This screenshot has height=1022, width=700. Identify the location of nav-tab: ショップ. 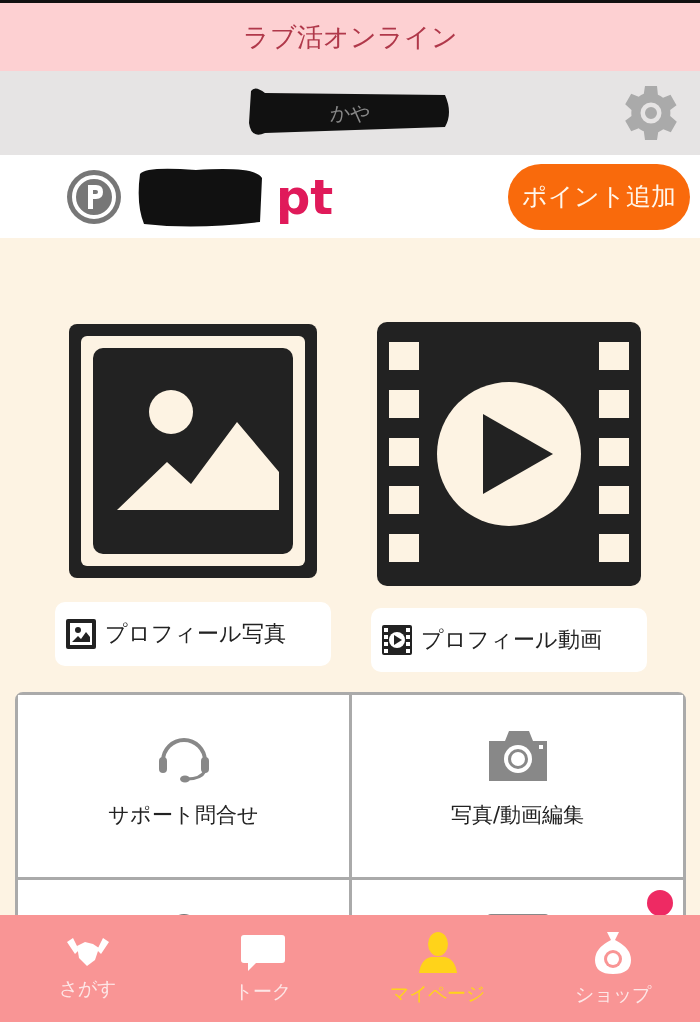
(612, 968).